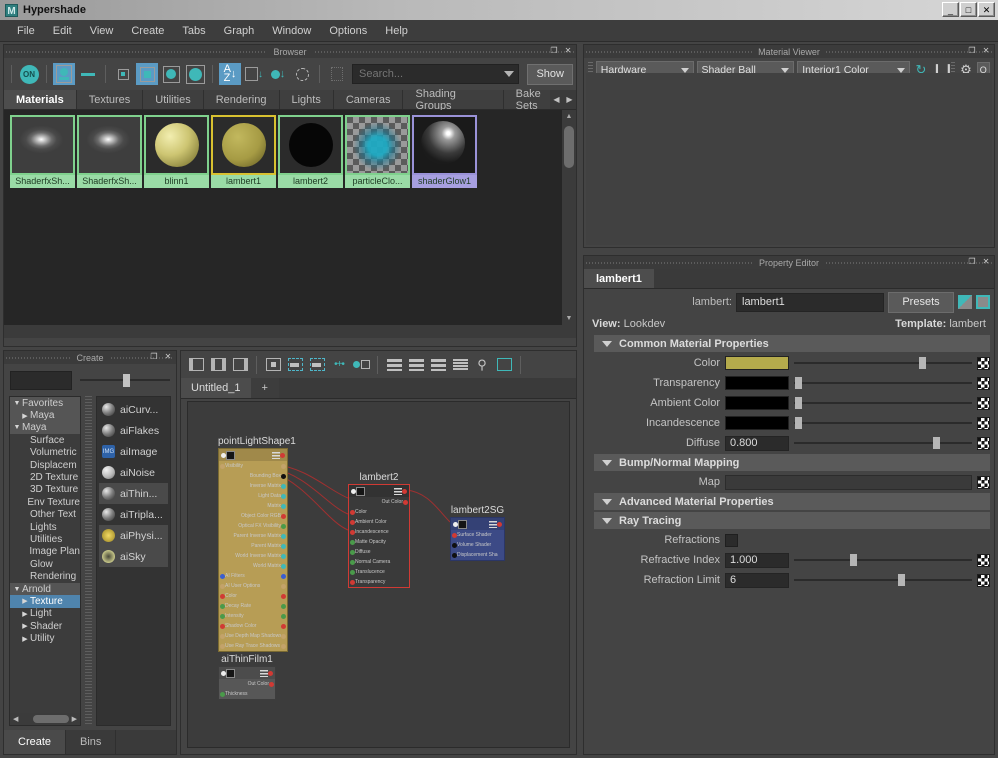  What do you see at coordinates (45, 415) in the screenshot?
I see `tree-item: ▶ Maya` at bounding box center [45, 415].